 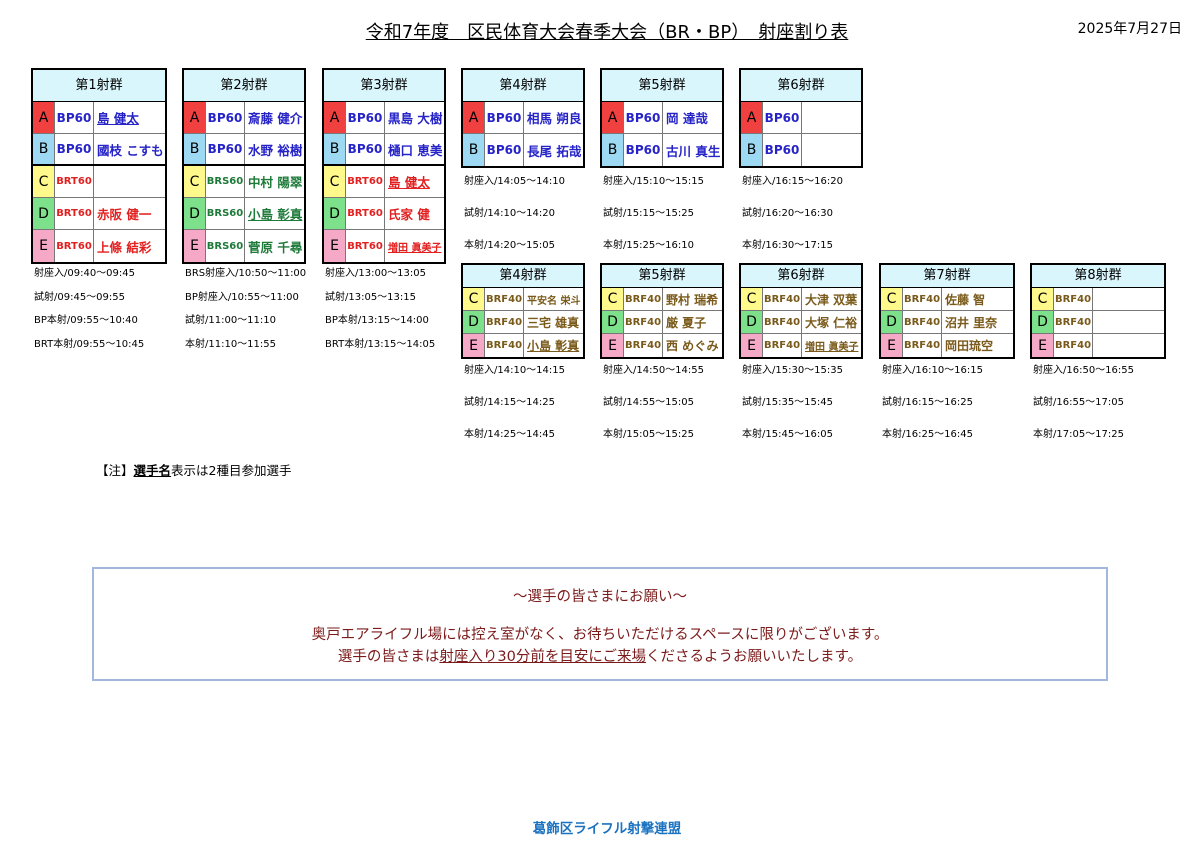 I want to click on schedule-line: 試射/11:00～11:10, so click(x=231, y=320).